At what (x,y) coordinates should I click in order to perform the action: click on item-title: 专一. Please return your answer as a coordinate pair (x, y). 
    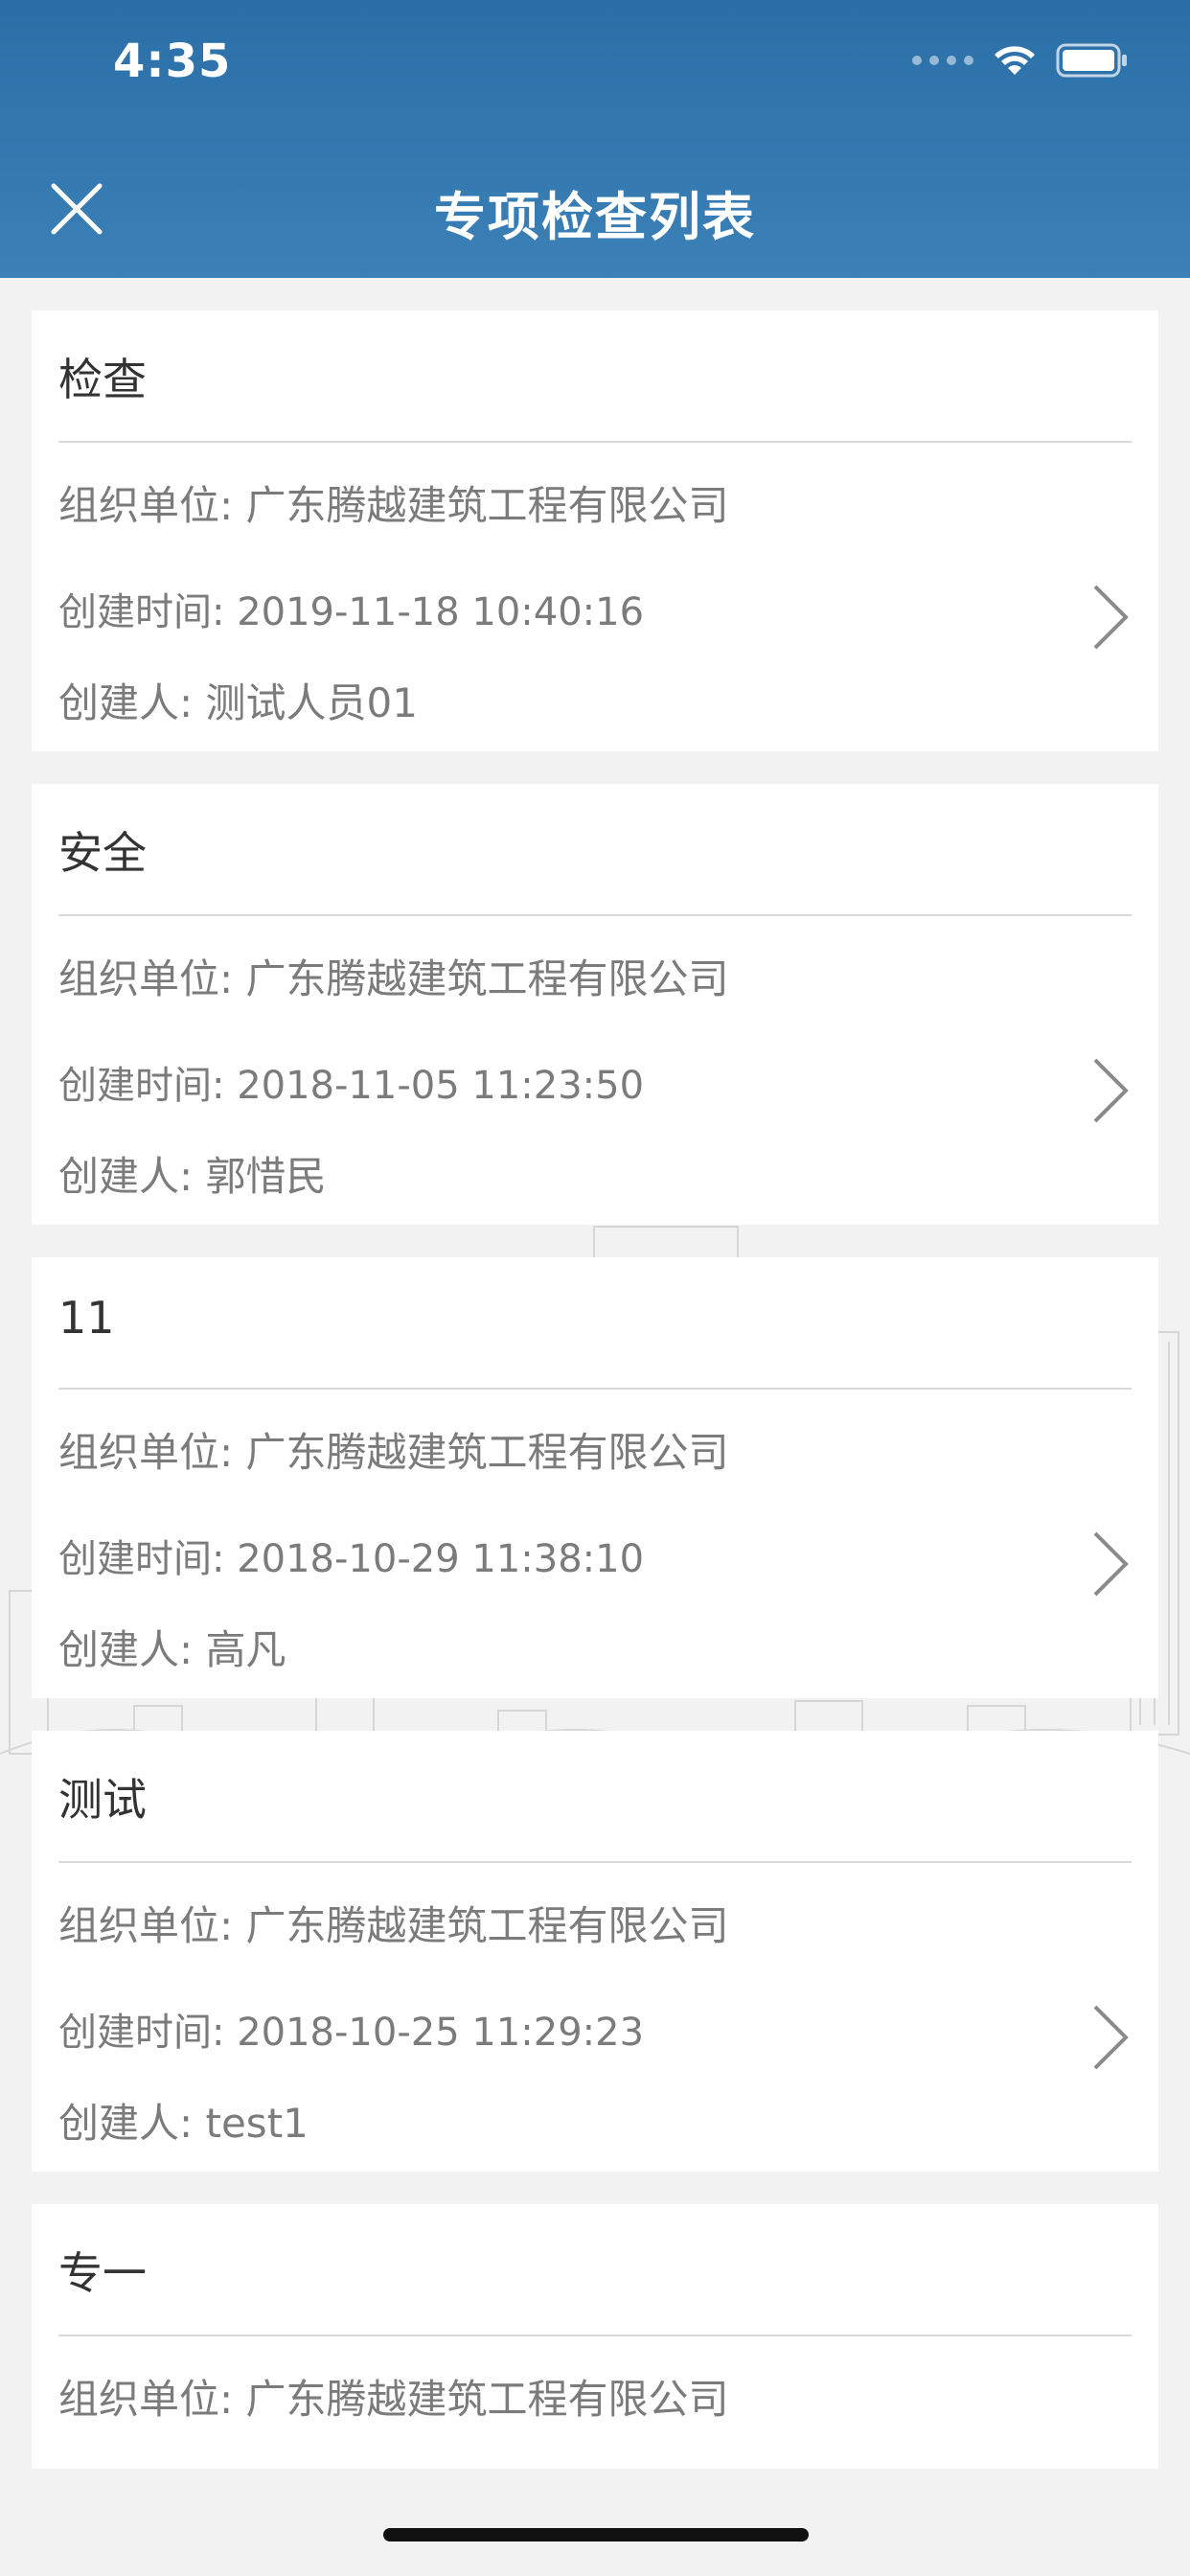
    Looking at the image, I should click on (103, 2273).